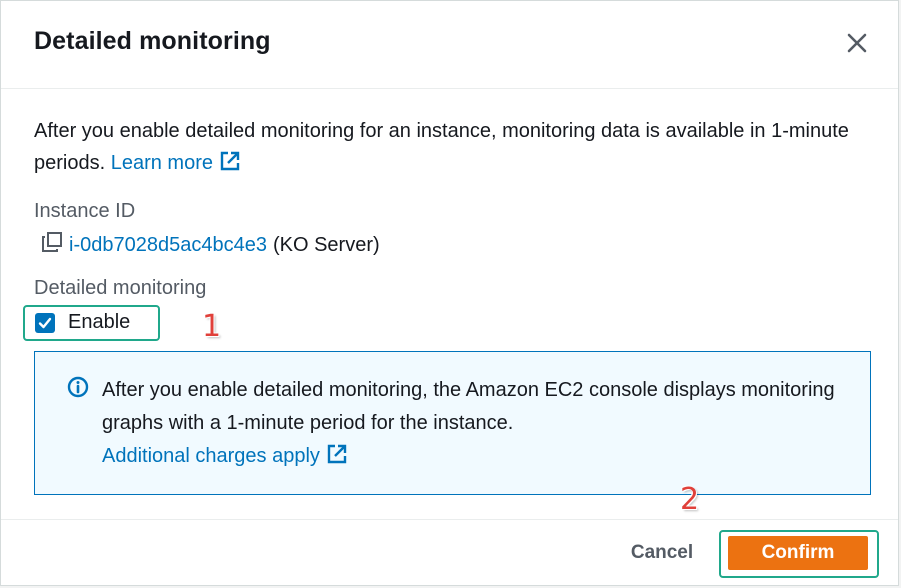 This screenshot has height=588, width=901. I want to click on step-number-1: 1, so click(212, 326).